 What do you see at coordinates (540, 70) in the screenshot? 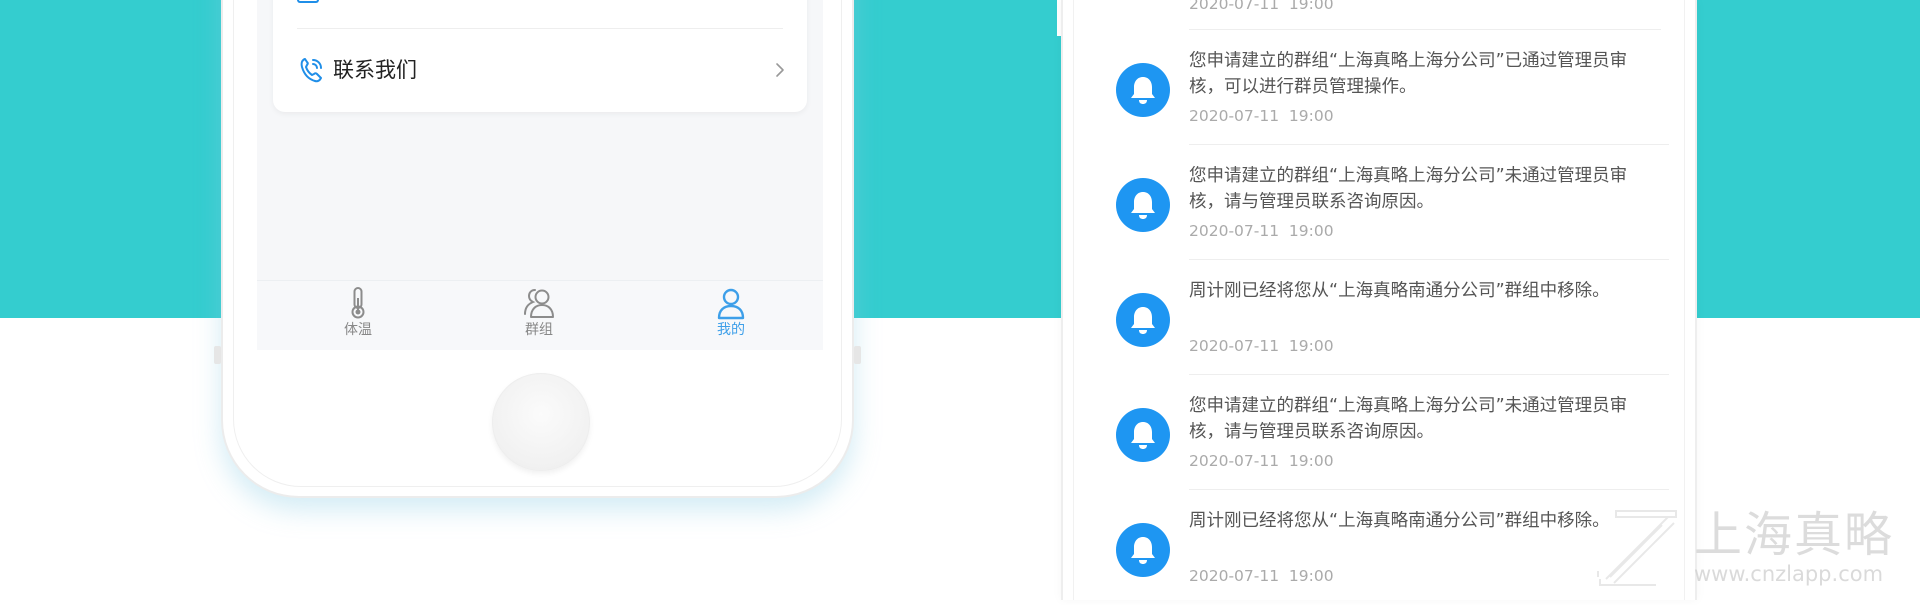
I see `menu-item-contact-us: 联系我们` at bounding box center [540, 70].